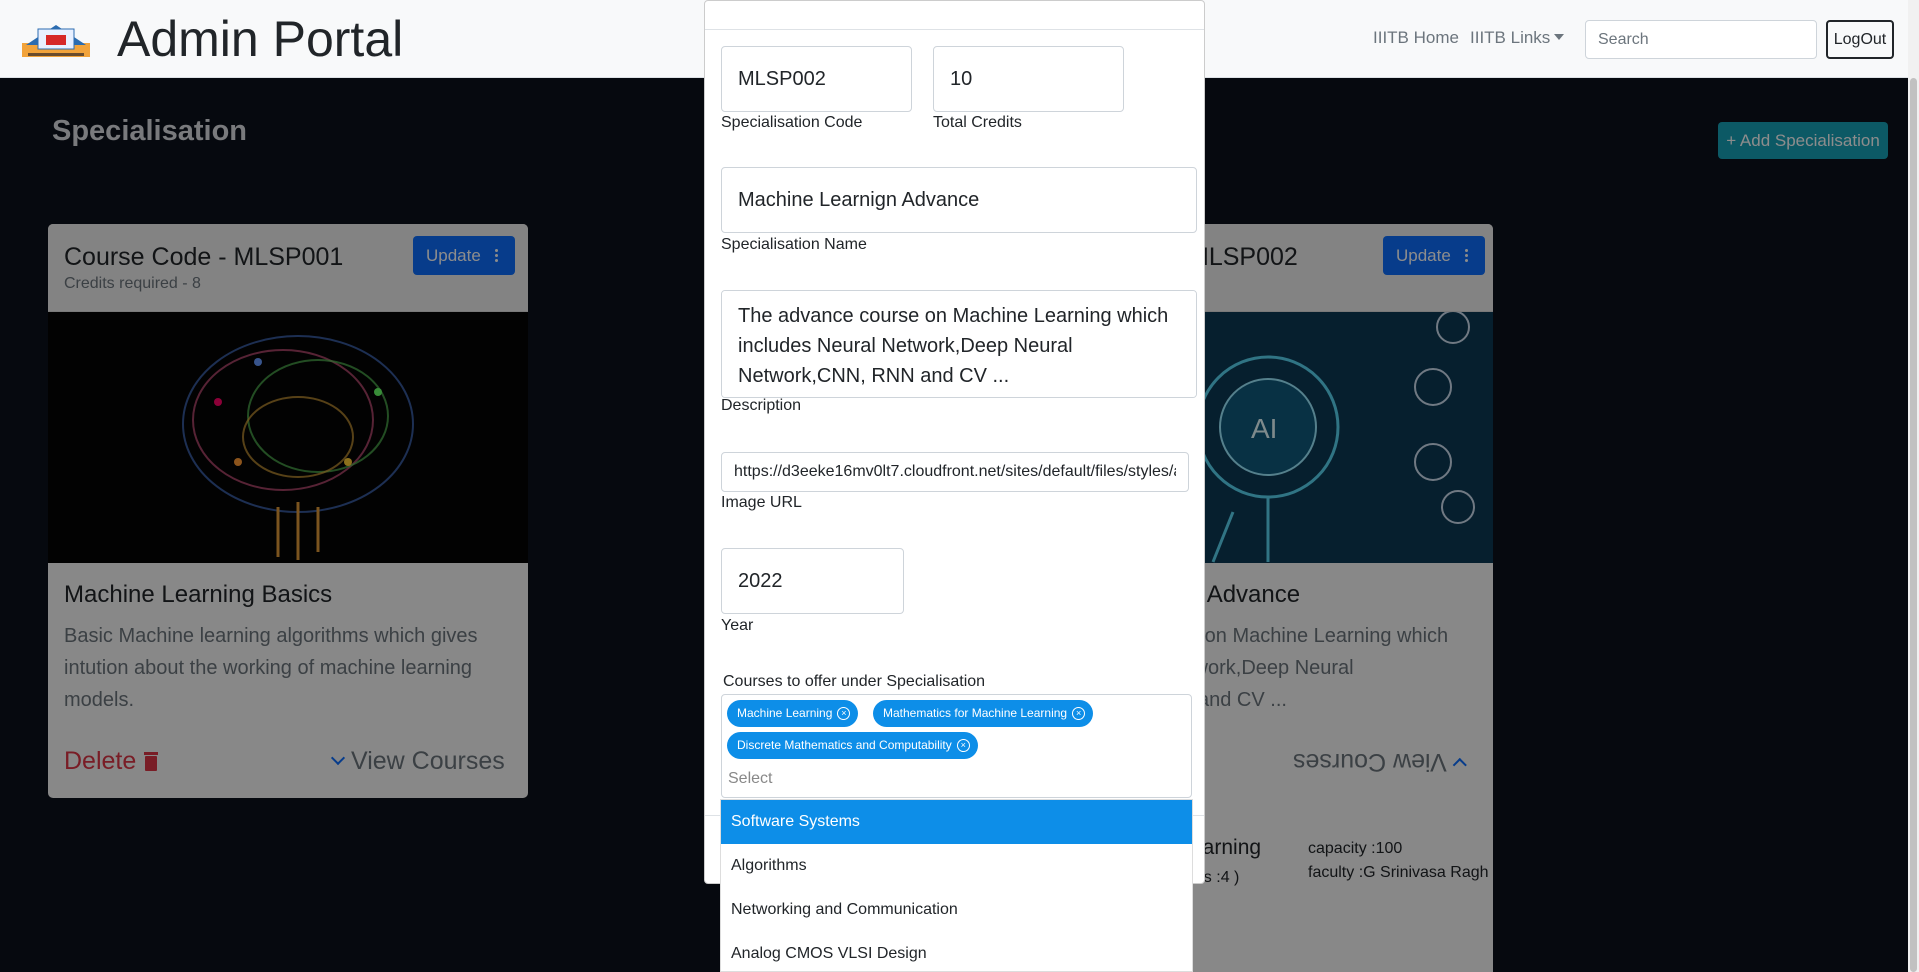  What do you see at coordinates (761, 405) in the screenshot?
I see `description-label: Description` at bounding box center [761, 405].